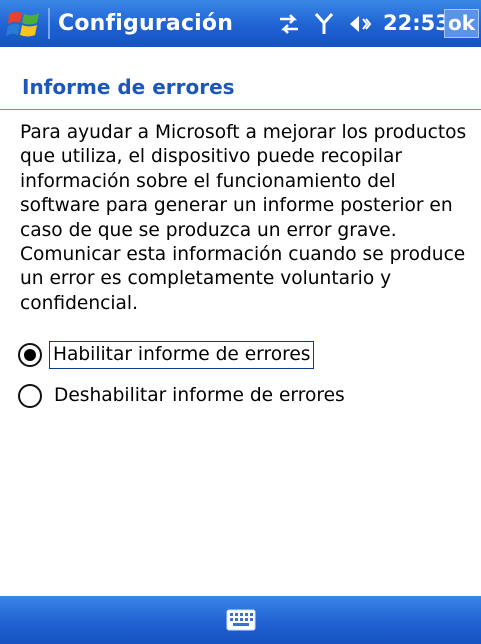 The image size is (481, 644). I want to click on windows-start-icon, so click(24, 24).